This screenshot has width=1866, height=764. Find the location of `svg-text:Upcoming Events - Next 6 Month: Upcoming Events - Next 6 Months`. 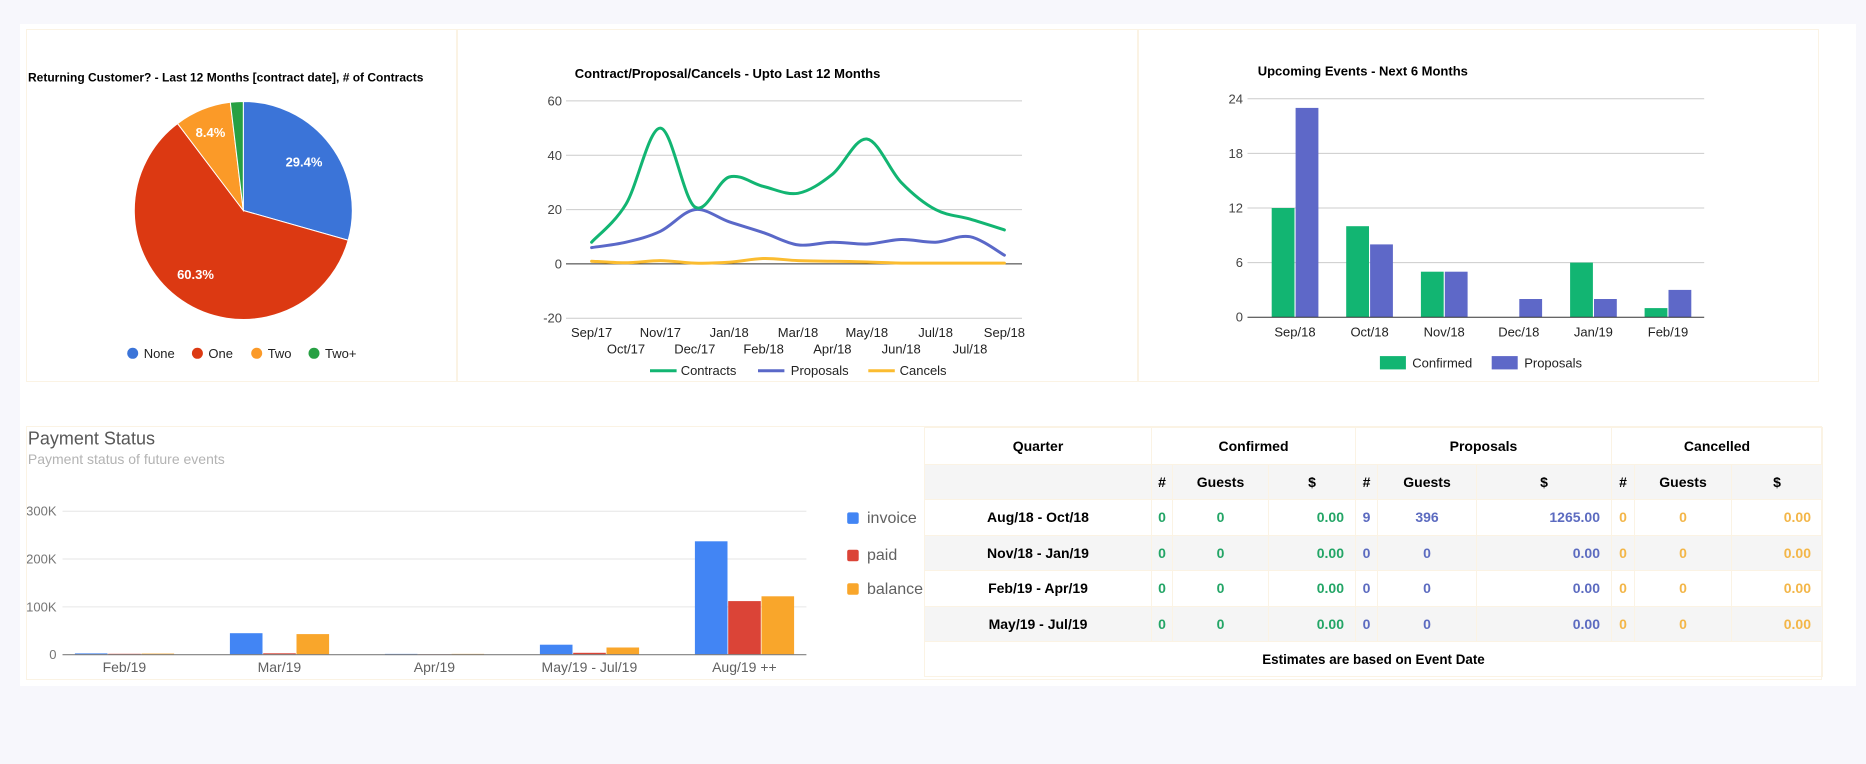

svg-text:Upcoming Events - Next 6 Month: Upcoming Events - Next 6 Months is located at coordinates (1363, 70).